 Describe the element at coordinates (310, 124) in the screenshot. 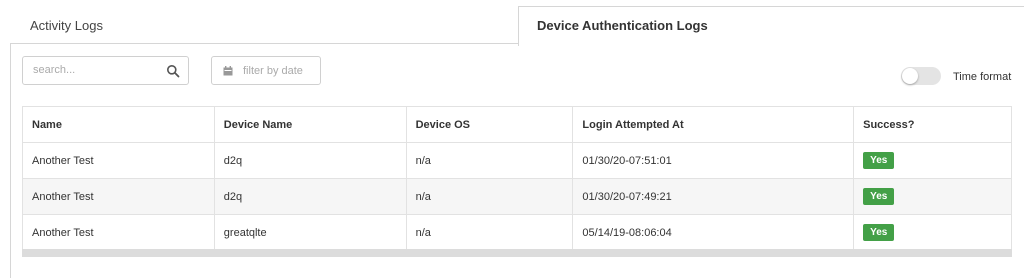

I see `header-device-name: Device Name` at that location.